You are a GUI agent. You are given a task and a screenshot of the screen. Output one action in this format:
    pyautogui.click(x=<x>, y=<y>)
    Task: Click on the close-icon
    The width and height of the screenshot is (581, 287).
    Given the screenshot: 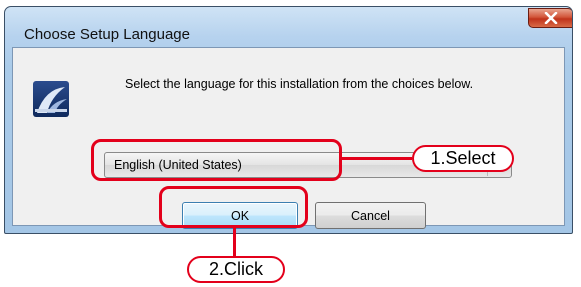 What is the action you would take?
    pyautogui.click(x=551, y=18)
    